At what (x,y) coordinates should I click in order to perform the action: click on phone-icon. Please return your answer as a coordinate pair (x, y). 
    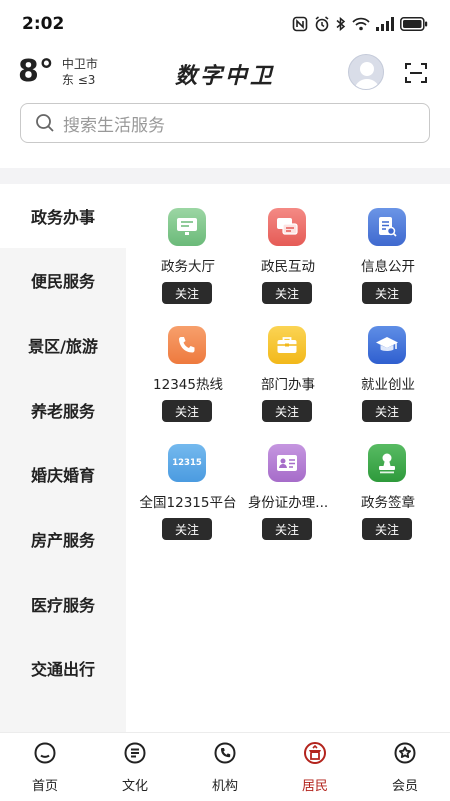
    Looking at the image, I should click on (187, 345).